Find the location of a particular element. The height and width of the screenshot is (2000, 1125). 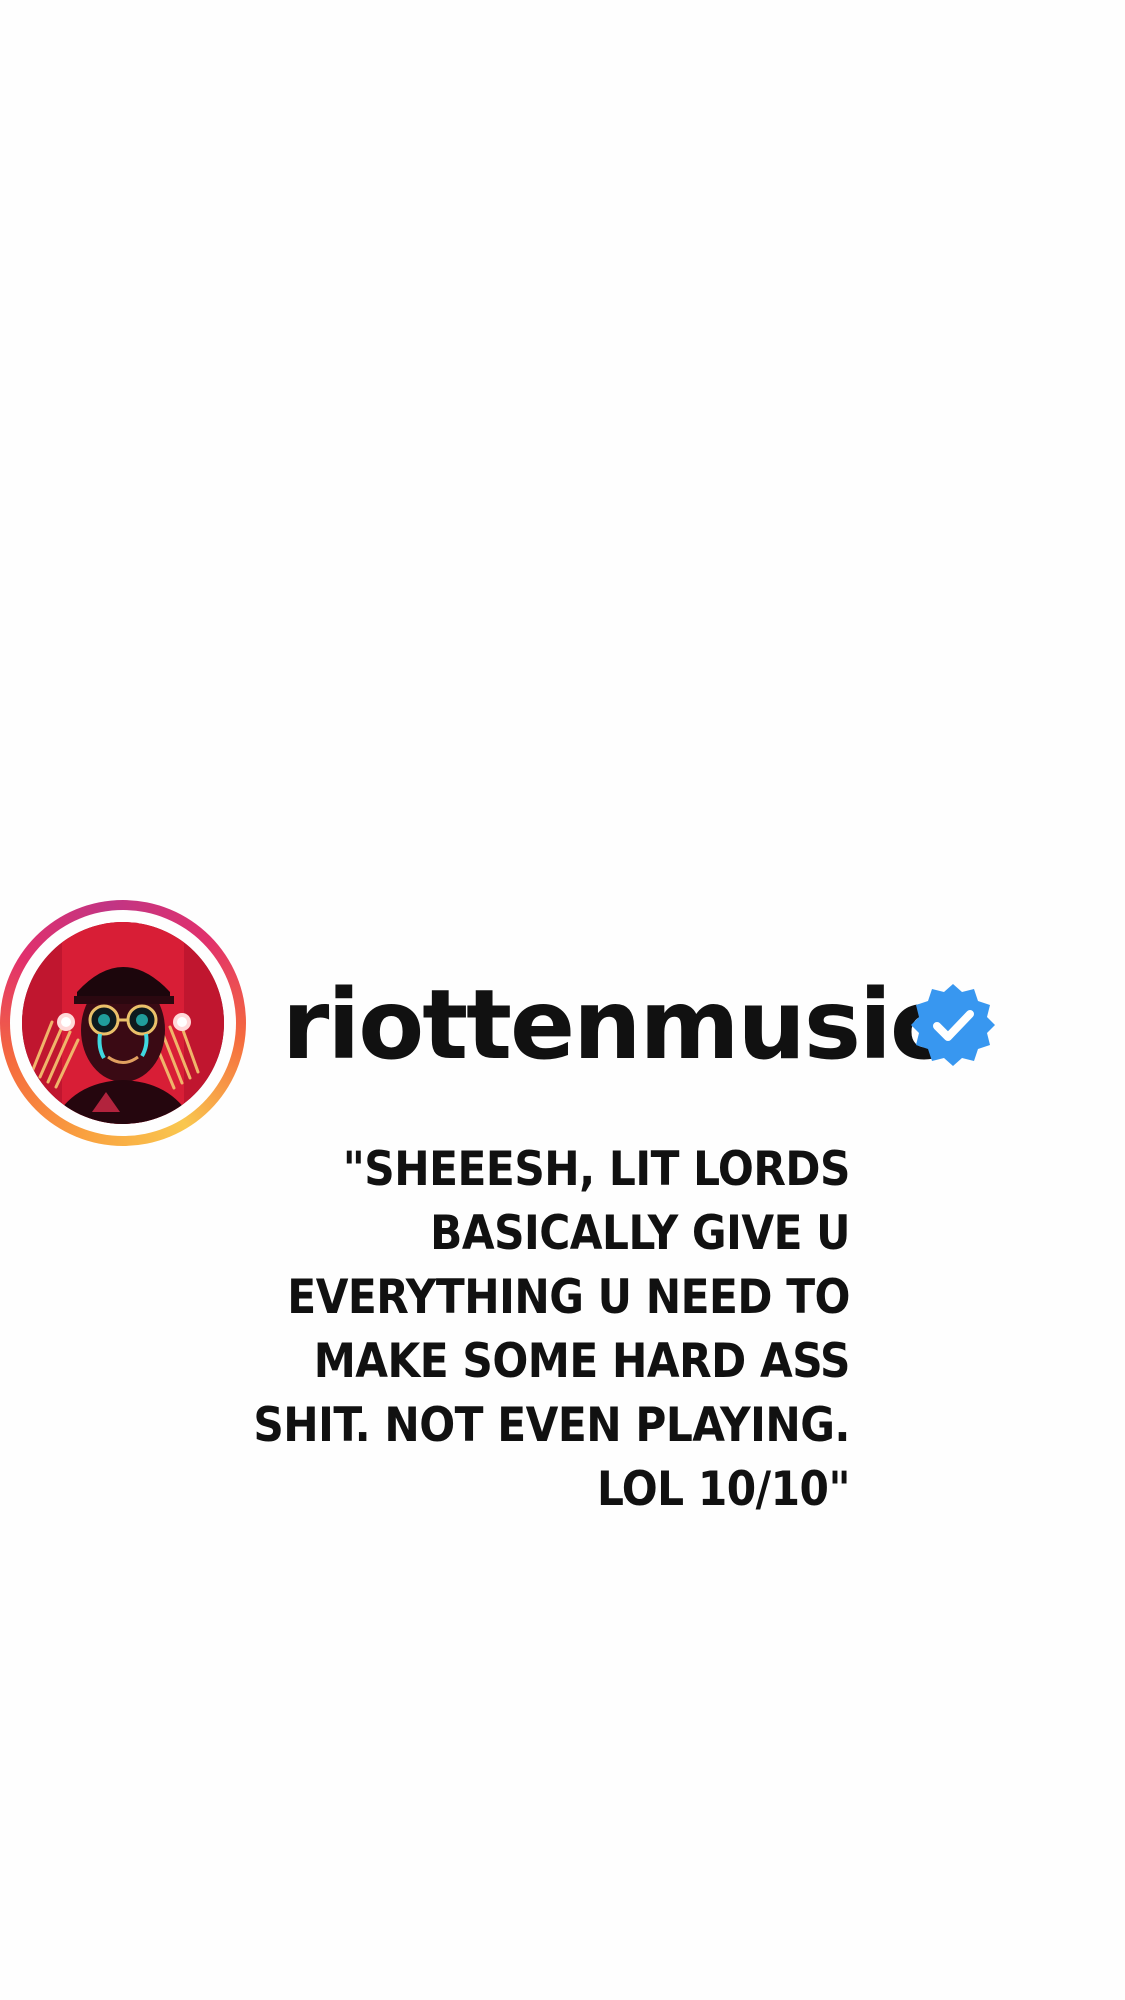

verified-badge-icon is located at coordinates (953, 1025).